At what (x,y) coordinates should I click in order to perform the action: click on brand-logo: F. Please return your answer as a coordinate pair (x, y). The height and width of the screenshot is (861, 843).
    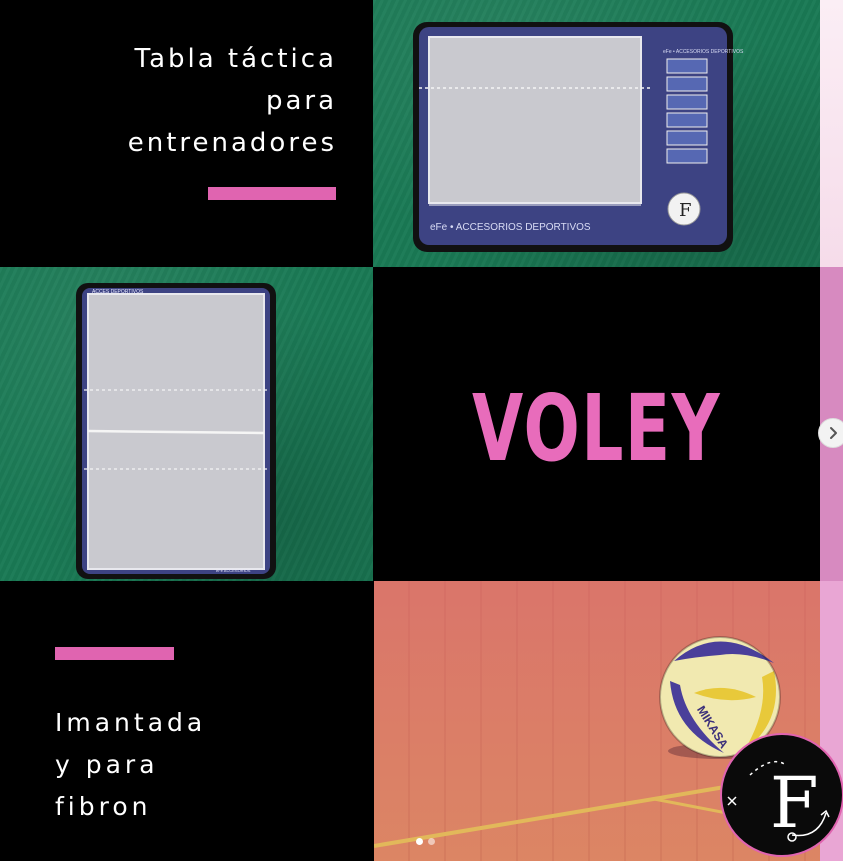
    Looking at the image, I should click on (781, 795).